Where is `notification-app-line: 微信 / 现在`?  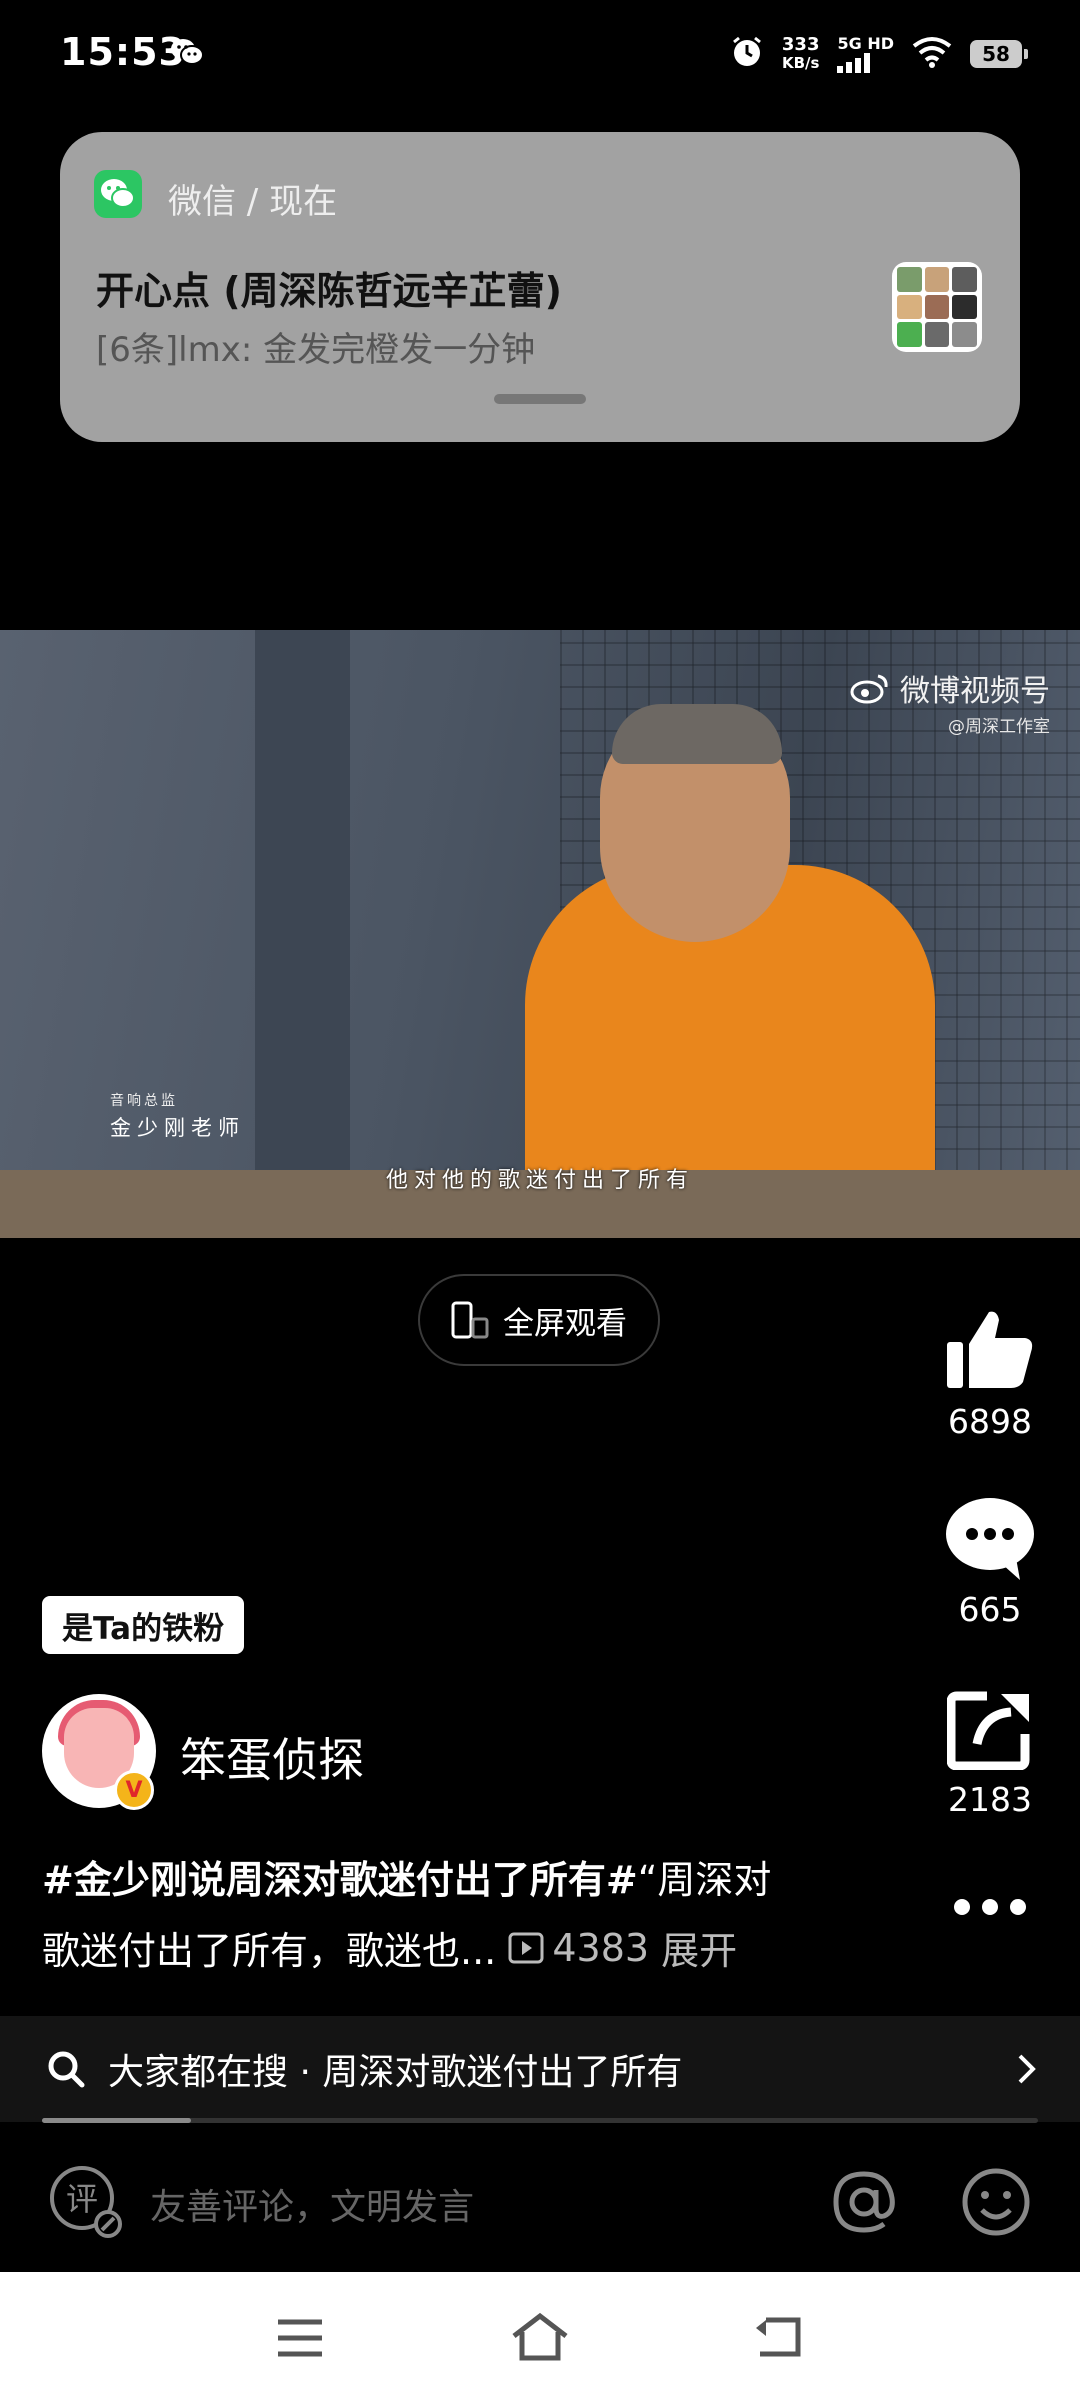 notification-app-line: 微信 / 现在 is located at coordinates (253, 202).